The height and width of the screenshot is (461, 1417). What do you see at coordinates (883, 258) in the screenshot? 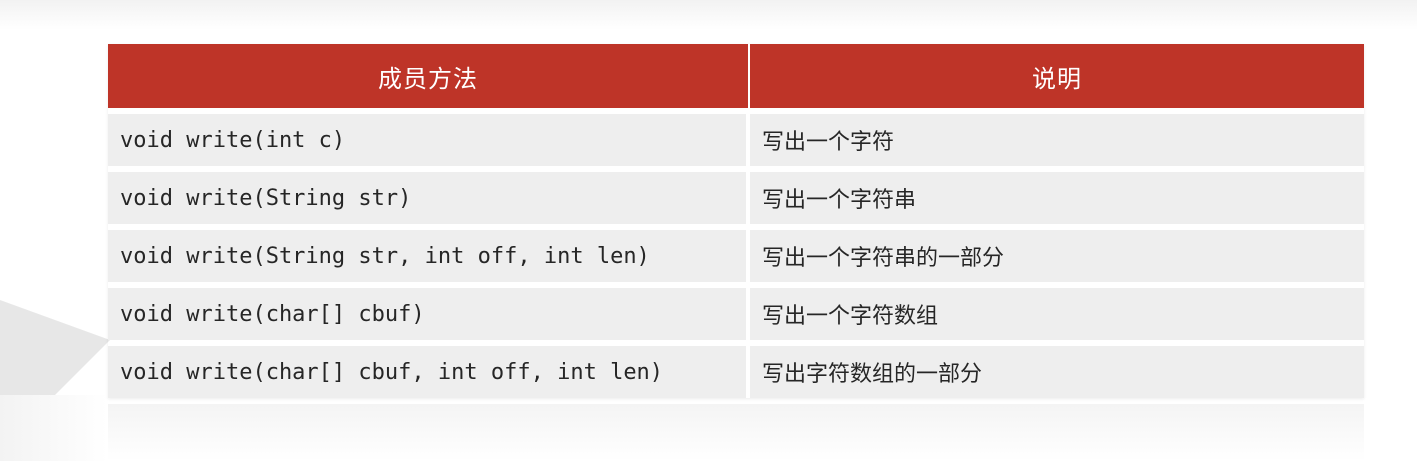
I see `description-cell: 写出一个字符串的一部分` at bounding box center [883, 258].